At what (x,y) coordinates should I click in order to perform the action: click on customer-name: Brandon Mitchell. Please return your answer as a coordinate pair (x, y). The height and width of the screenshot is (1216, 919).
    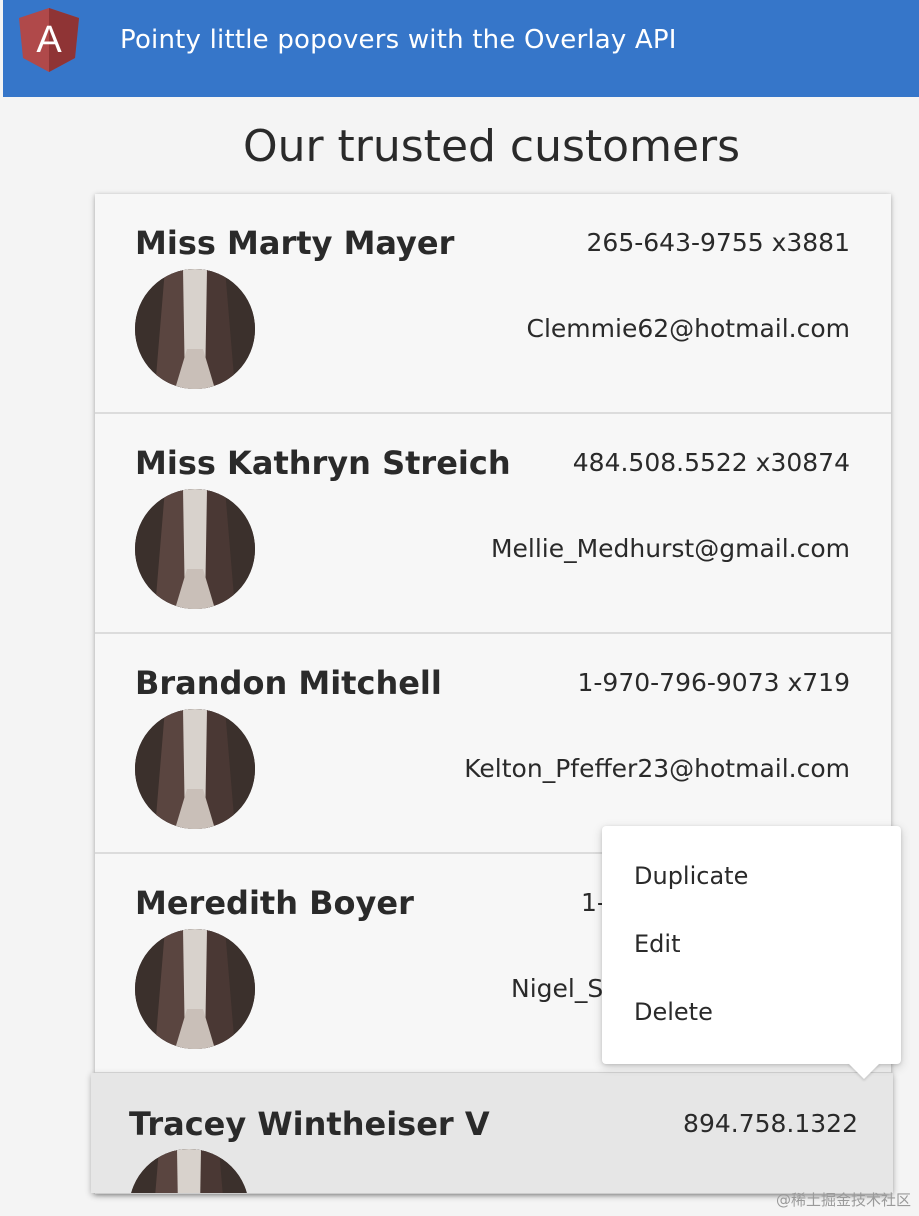
    Looking at the image, I should click on (288, 683).